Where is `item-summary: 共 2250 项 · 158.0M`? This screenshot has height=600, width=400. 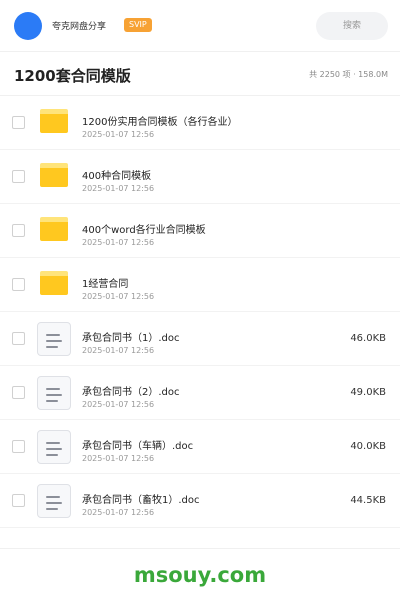
item-summary: 共 2250 项 · 158.0M is located at coordinates (348, 74).